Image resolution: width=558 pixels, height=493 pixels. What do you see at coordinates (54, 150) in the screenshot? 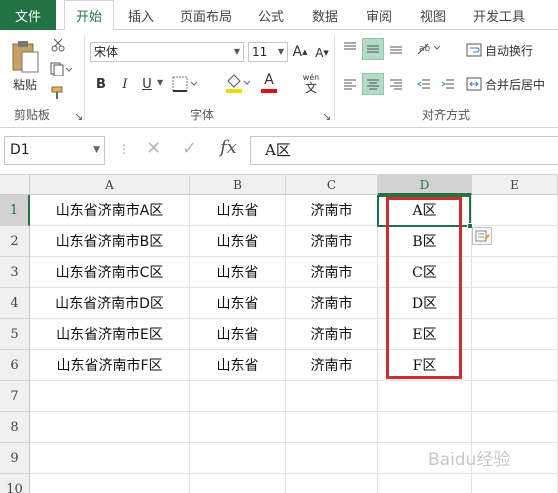
I see `name-box: D1 ▼` at bounding box center [54, 150].